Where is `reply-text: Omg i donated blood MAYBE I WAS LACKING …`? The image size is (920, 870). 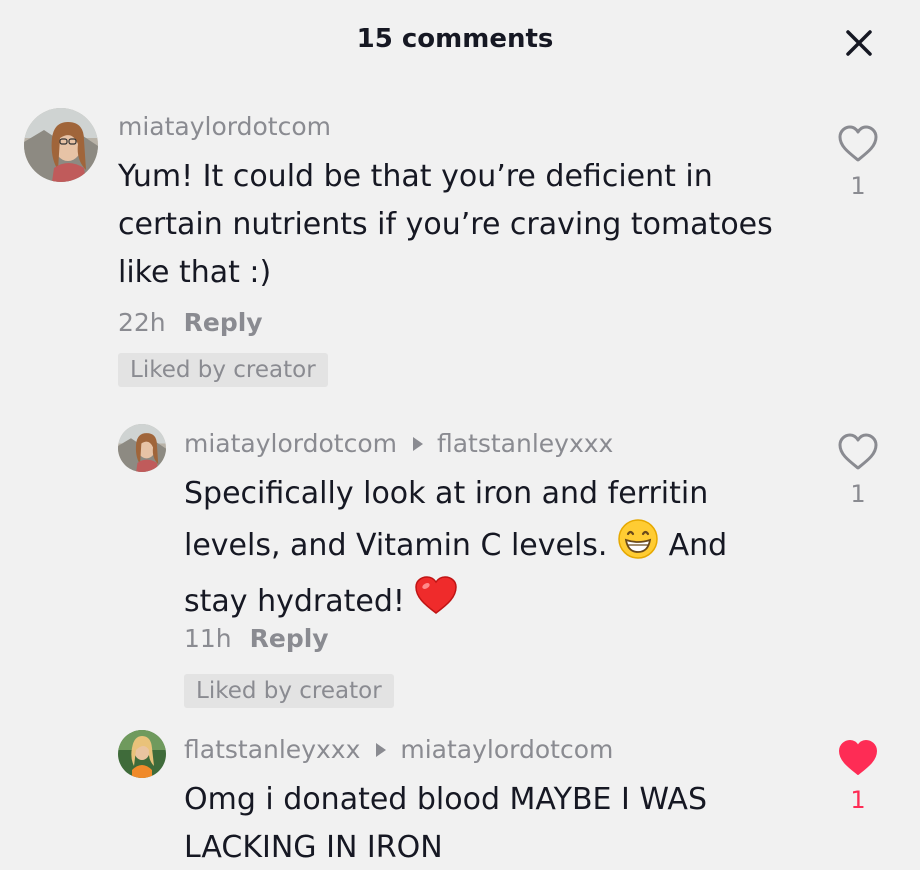 reply-text: Omg i donated blood MAYBE I WAS LACKING … is located at coordinates (445, 823).